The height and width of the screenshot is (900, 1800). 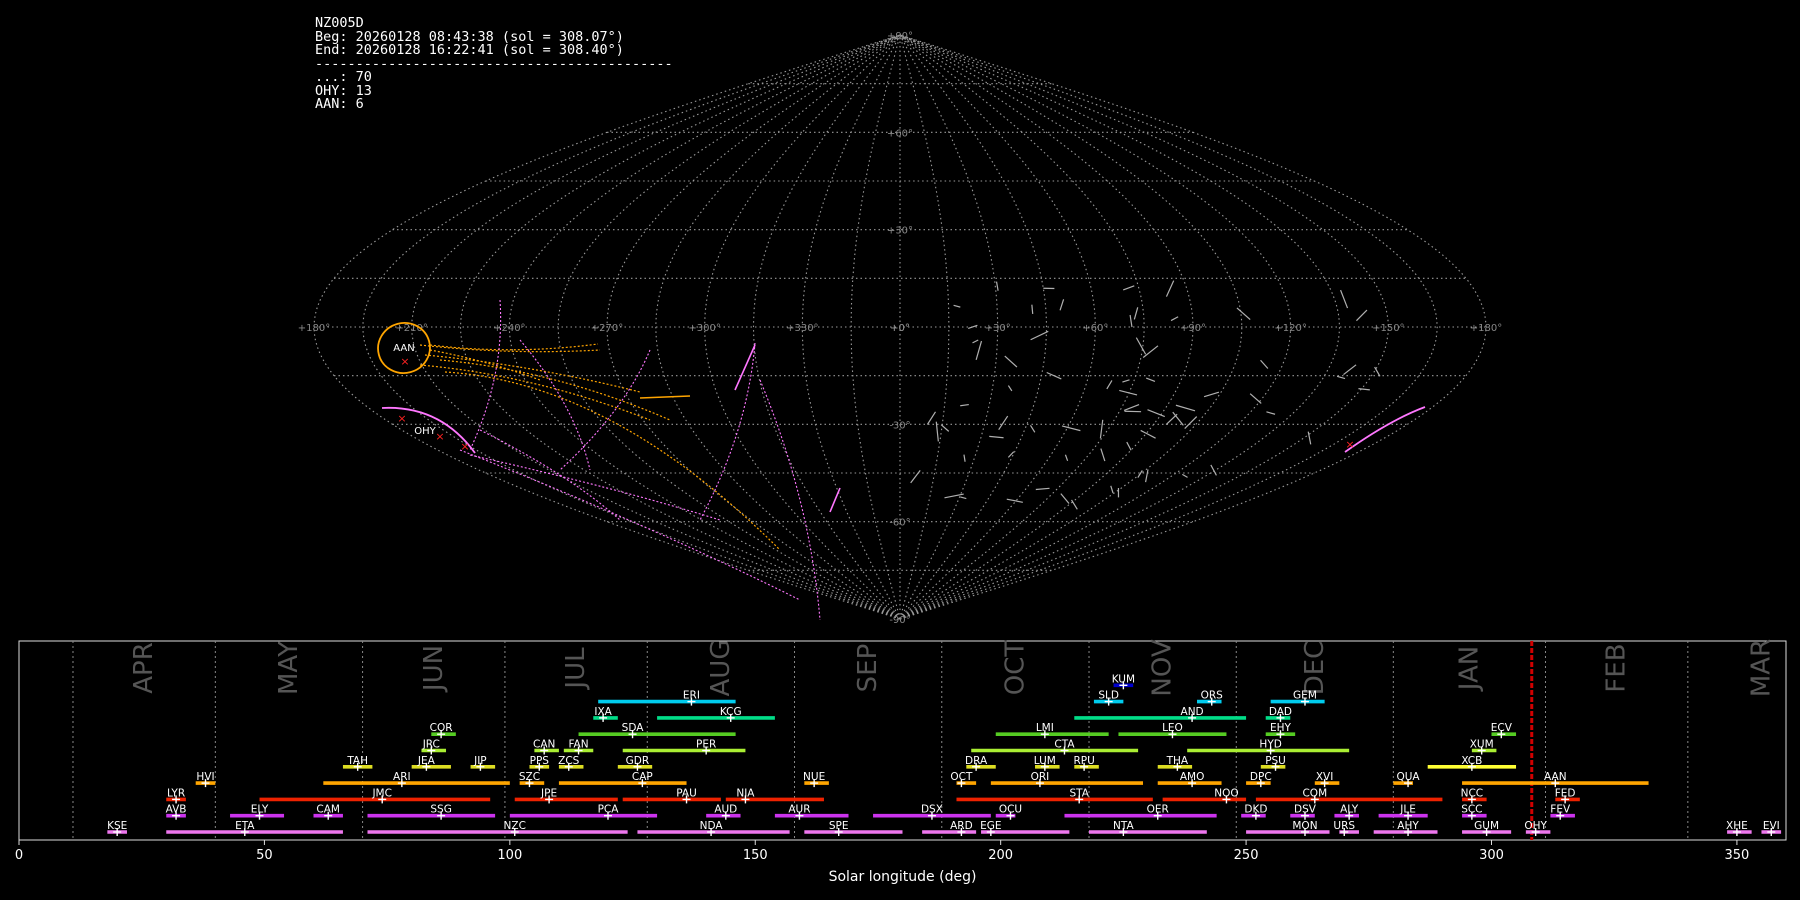 I want to click on shower-label: JEA, so click(x=426, y=761).